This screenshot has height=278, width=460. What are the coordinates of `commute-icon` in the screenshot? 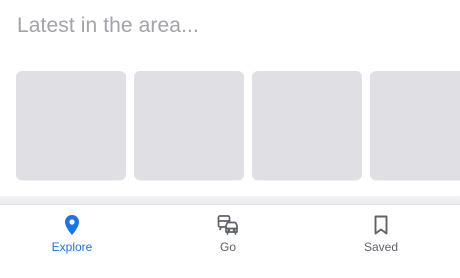 It's located at (227, 225).